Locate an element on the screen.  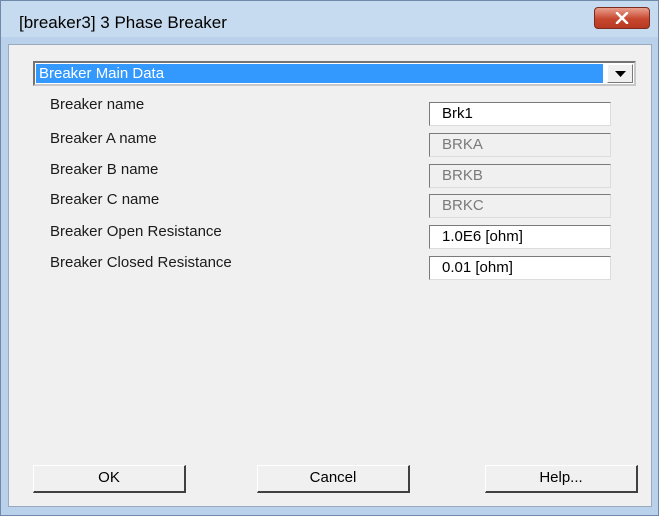
breaker-b-name-field: BRKB is located at coordinates (520, 176).